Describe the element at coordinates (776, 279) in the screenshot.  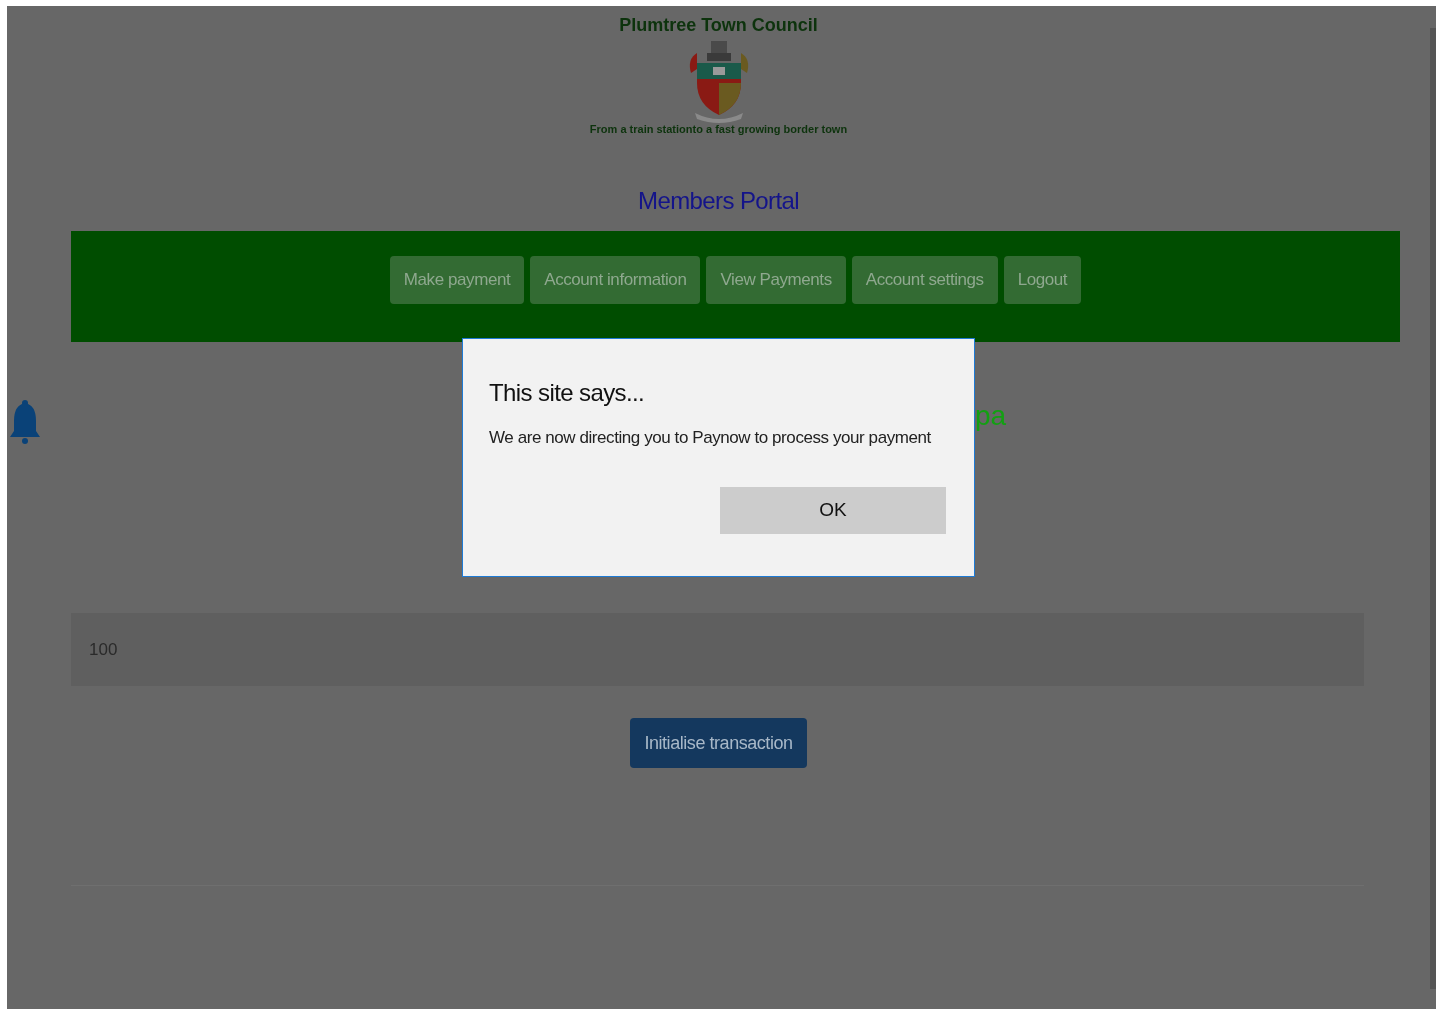
I see `nav-button: View Payments` at that location.